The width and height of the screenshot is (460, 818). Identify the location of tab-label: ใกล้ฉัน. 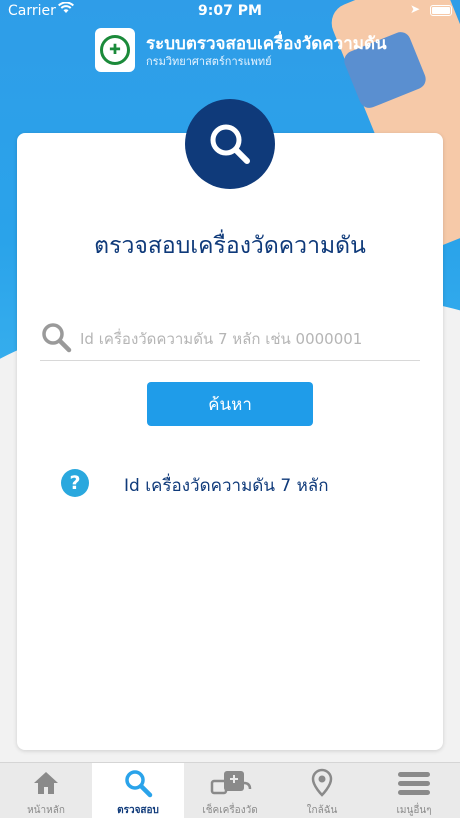
(322, 810).